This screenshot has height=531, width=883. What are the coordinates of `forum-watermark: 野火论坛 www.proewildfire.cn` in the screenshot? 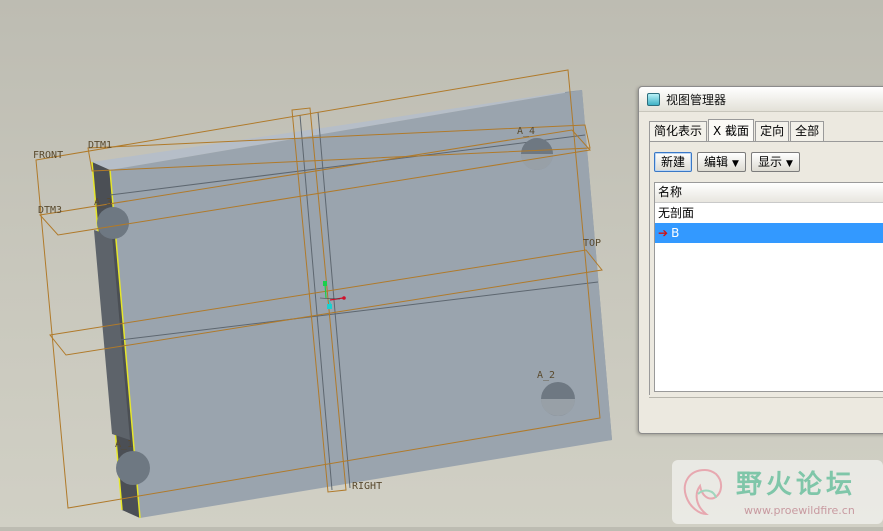 It's located at (777, 492).